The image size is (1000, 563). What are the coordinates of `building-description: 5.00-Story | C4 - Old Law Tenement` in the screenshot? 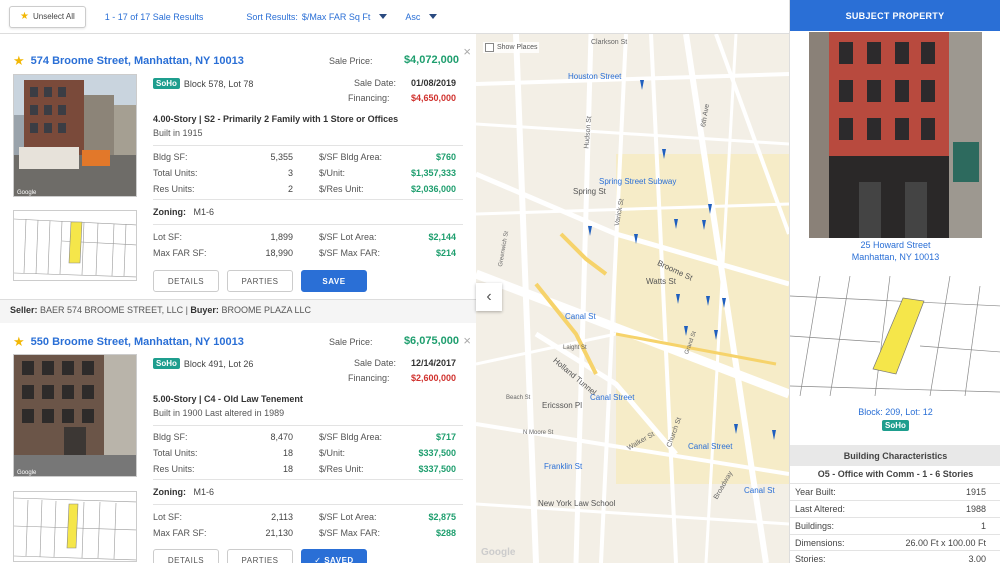 It's located at (228, 399).